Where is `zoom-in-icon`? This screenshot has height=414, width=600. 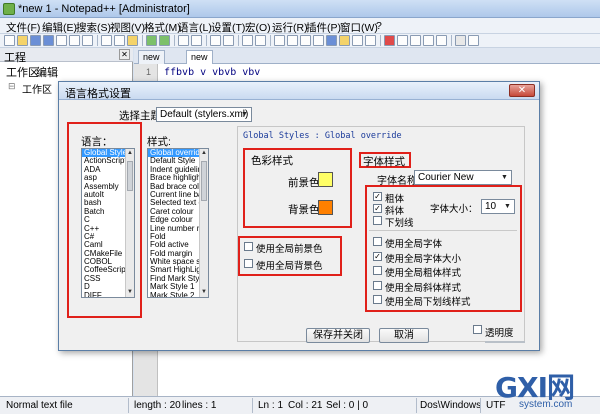
zoom-in-icon is located at coordinates (215, 40).